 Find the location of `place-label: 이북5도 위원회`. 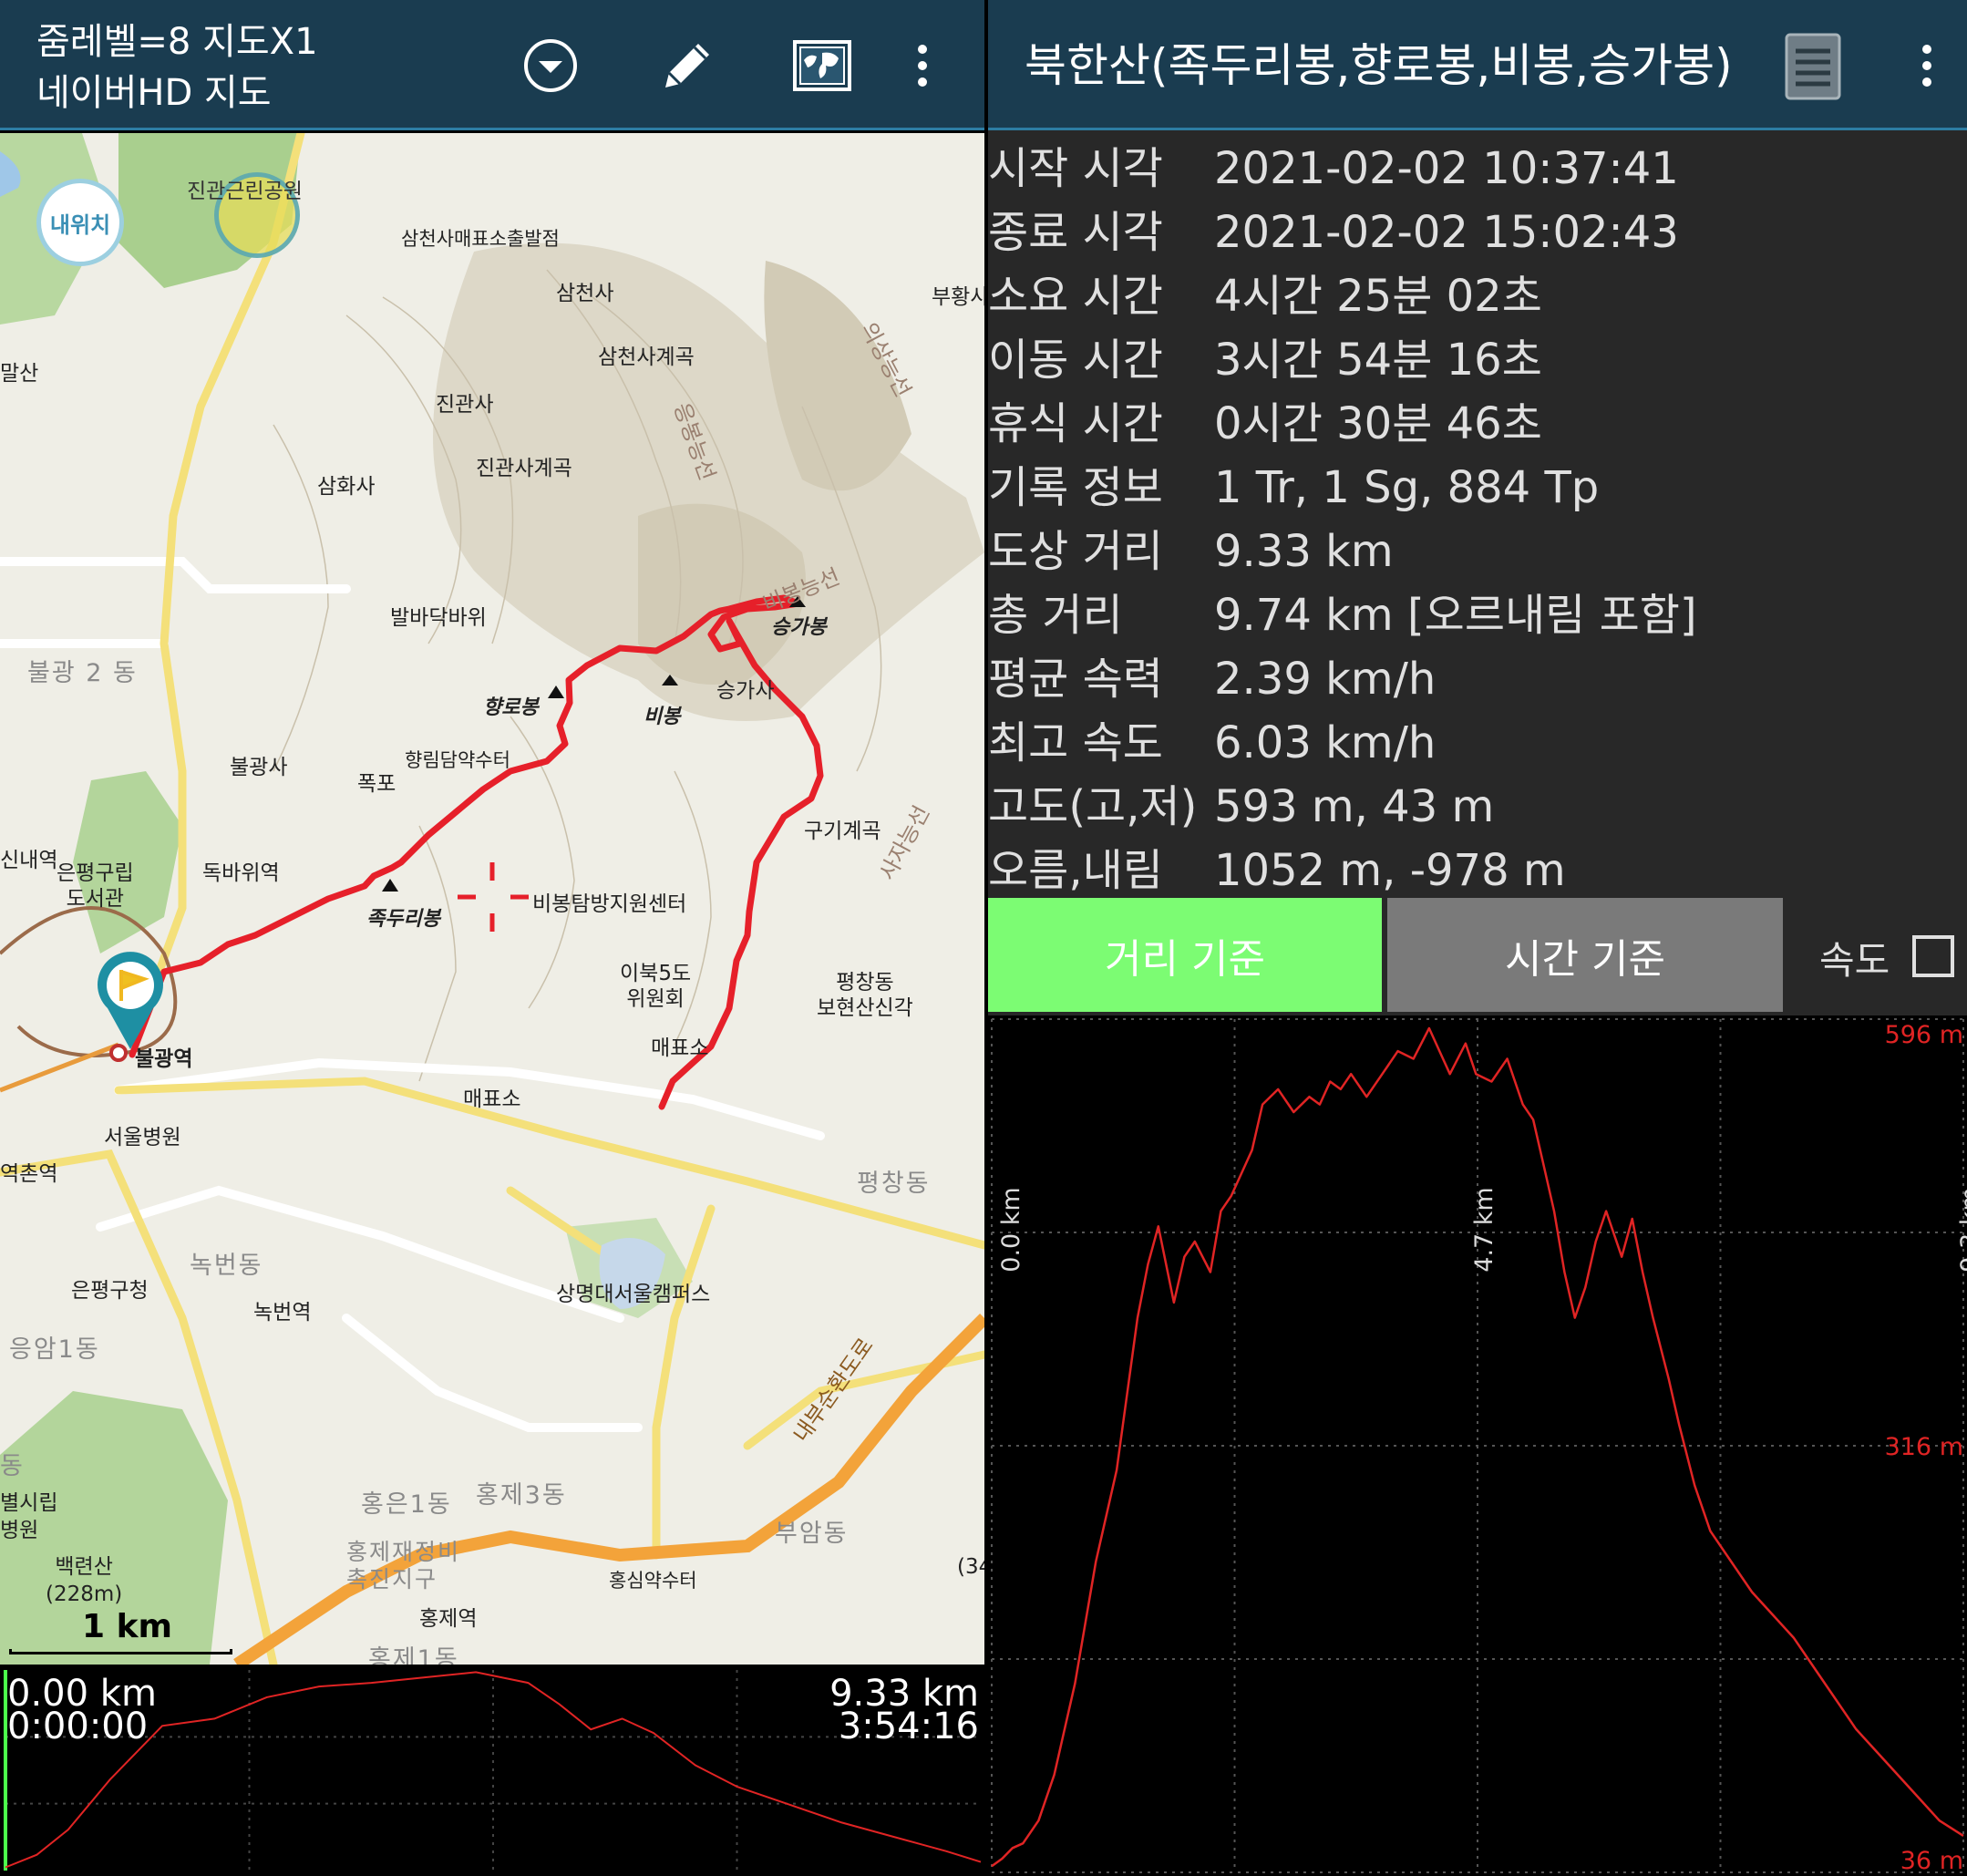

place-label: 이북5도 위원회 is located at coordinates (656, 986).